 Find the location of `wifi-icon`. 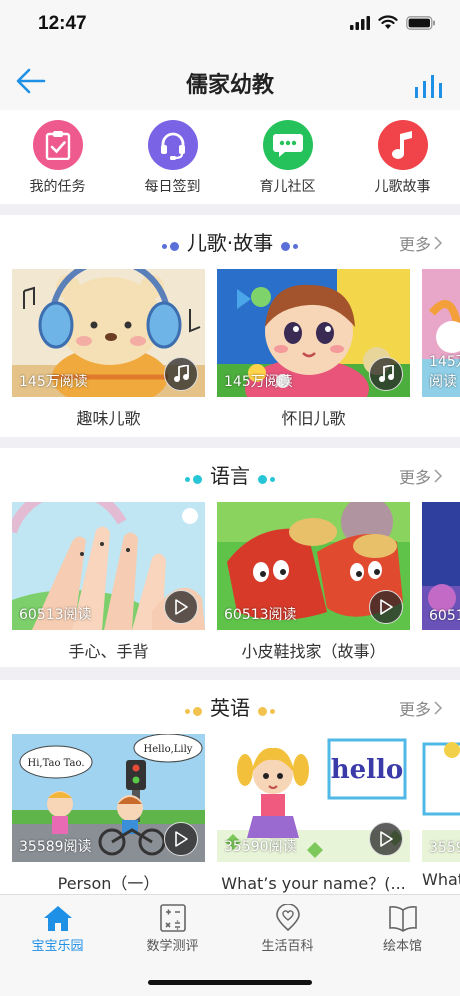

wifi-icon is located at coordinates (388, 22).